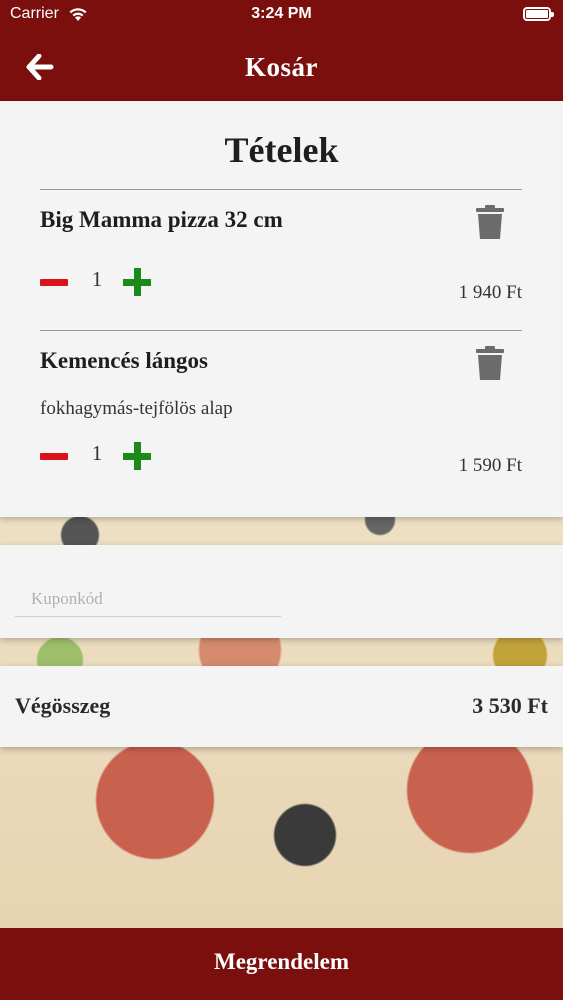 Image resolution: width=563 pixels, height=1000 pixels. Describe the element at coordinates (124, 360) in the screenshot. I see `item-name: Kemencés lángos` at that location.